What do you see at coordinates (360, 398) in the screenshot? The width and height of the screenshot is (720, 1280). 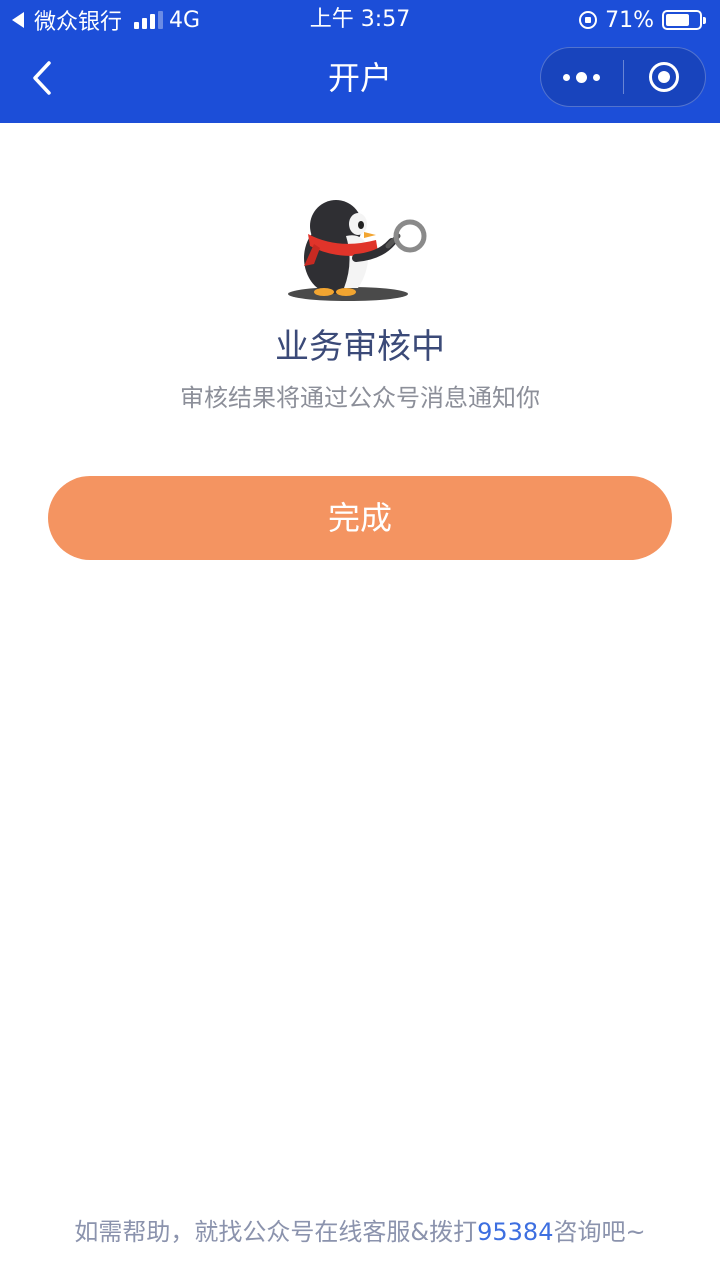 I see `result-description: 审核结果将通过公众号消息通知你` at bounding box center [360, 398].